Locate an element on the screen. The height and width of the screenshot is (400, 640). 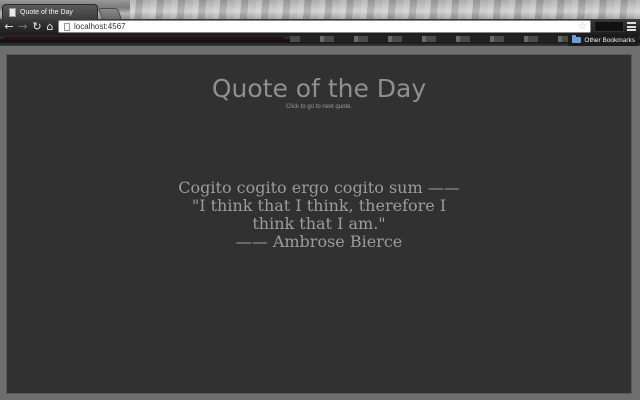
menu-icon is located at coordinates (631, 26).